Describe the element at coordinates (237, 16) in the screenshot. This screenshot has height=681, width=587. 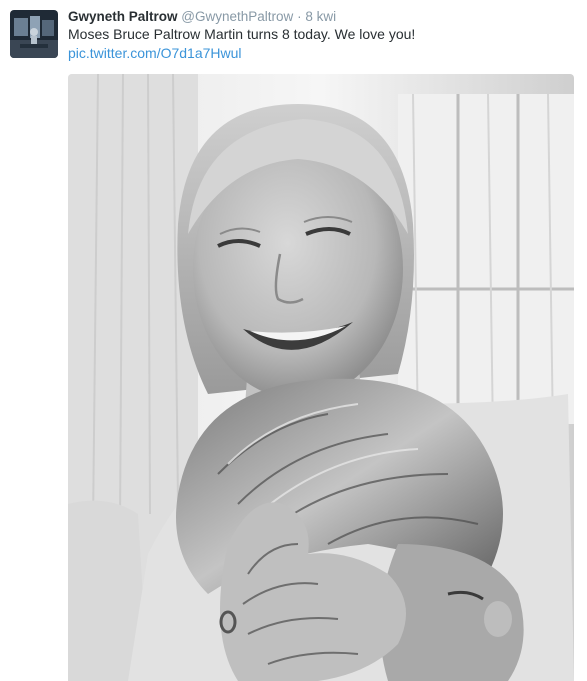
I see `author-username: @GwynethPaltrow` at that location.